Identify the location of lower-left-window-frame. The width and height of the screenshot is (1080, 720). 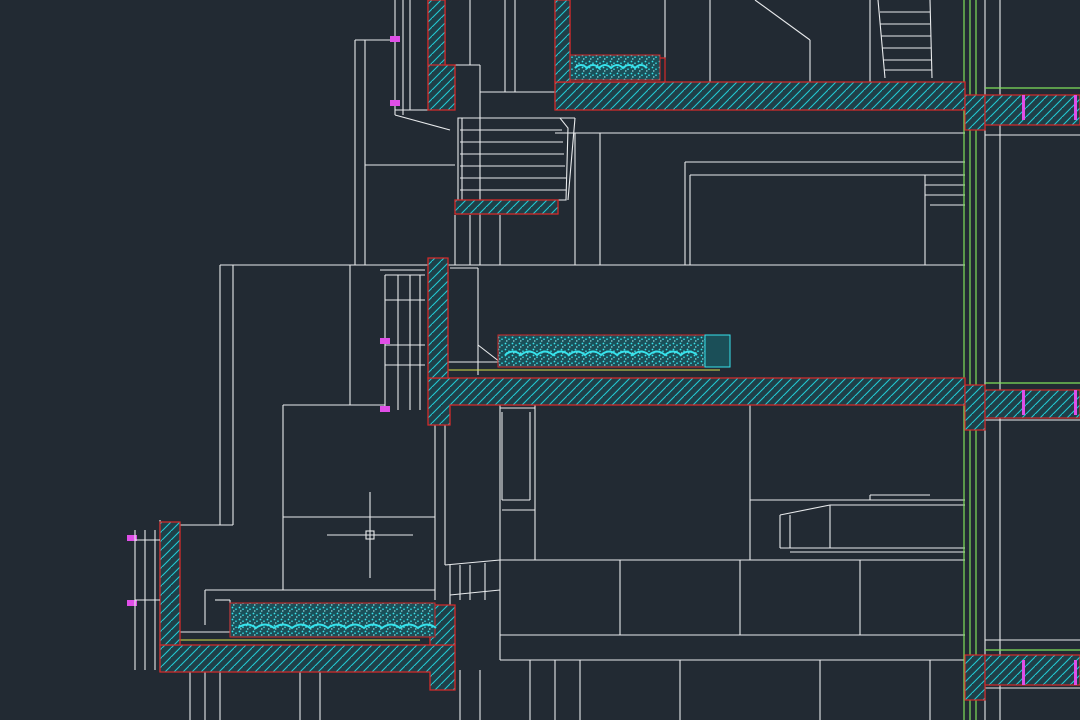
(147, 600).